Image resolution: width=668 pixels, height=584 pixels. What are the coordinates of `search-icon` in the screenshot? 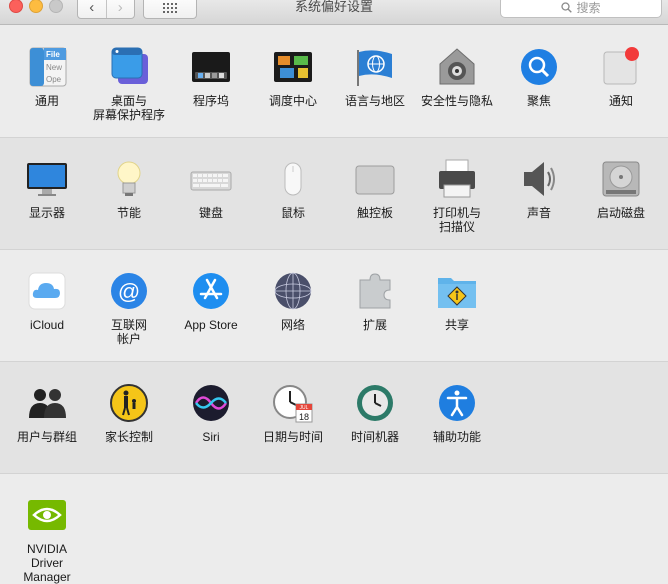 It's located at (567, 7).